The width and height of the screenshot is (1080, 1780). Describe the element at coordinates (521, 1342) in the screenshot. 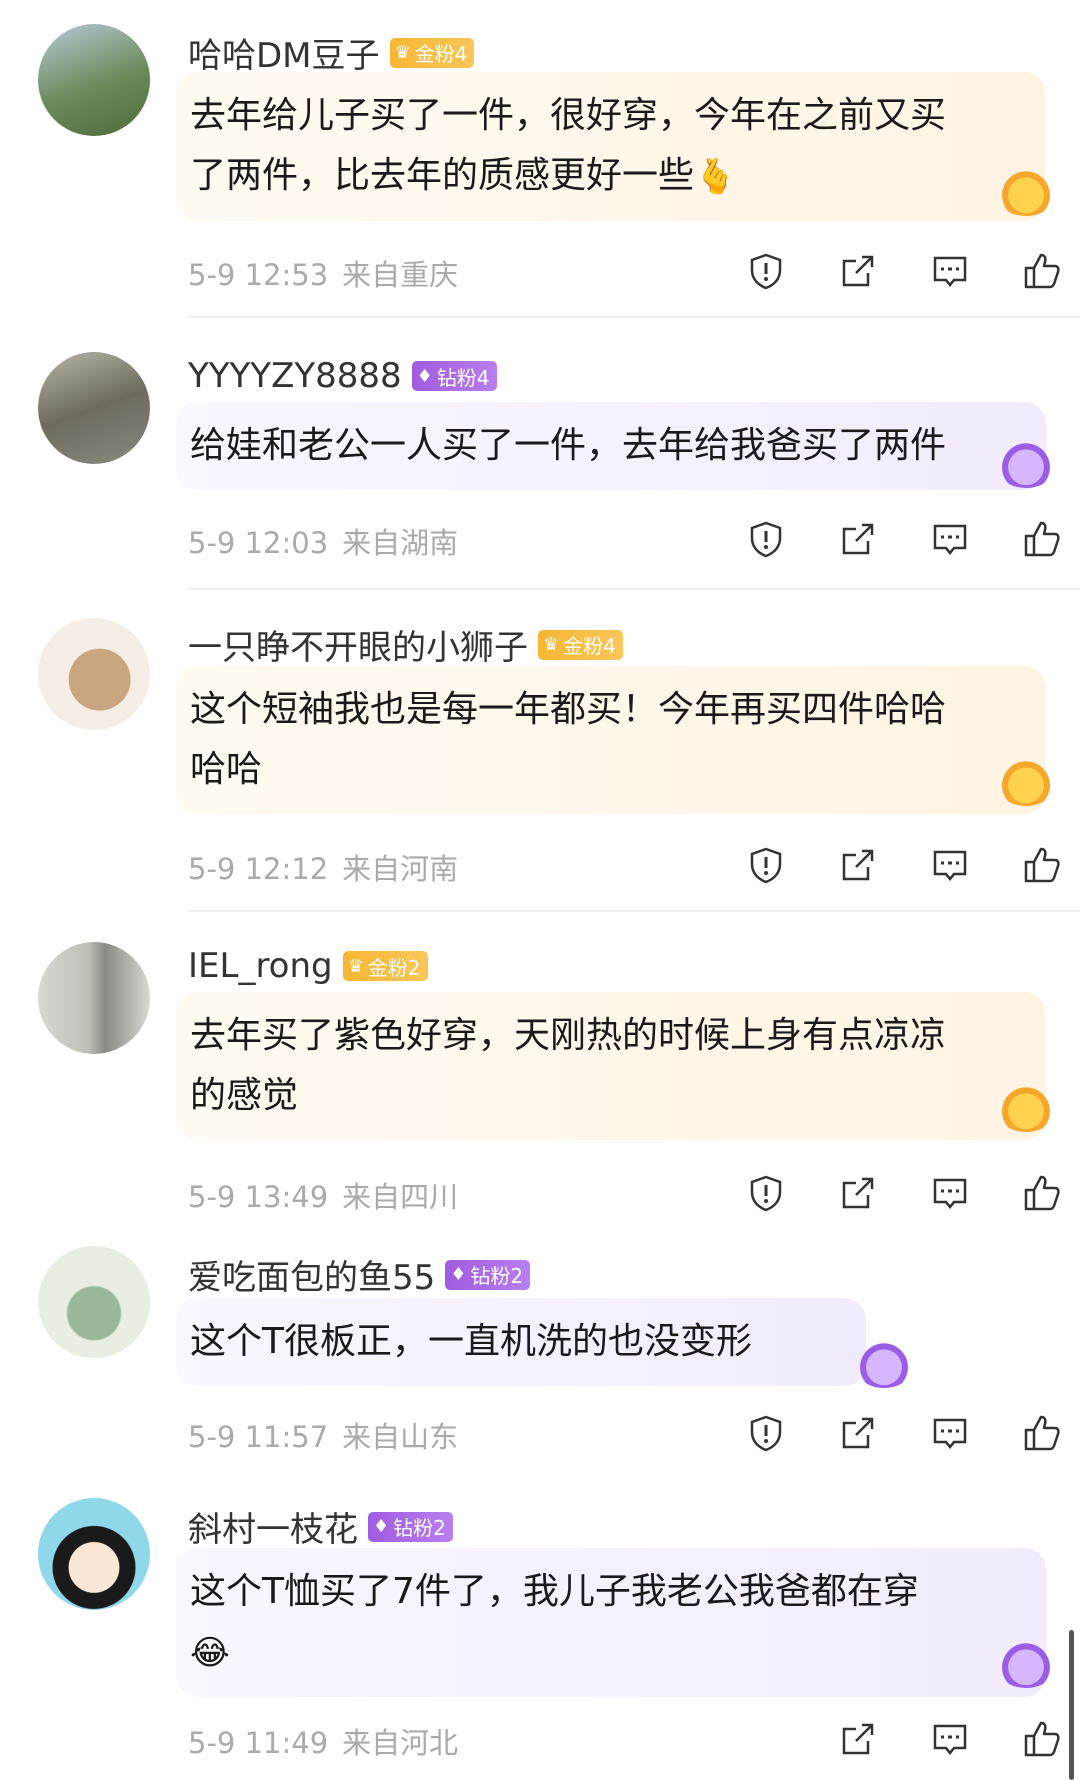

I see `comment-text: 这个T很板正，一直机洗的也没变形` at that location.